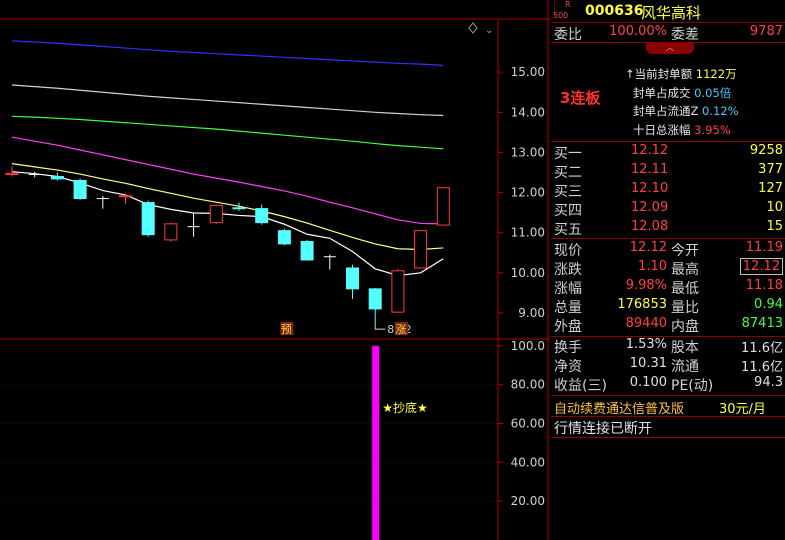 Image resolution: width=785 pixels, height=540 pixels. What do you see at coordinates (528, 72) in the screenshot?
I see `y-tick-label: 15.00` at bounding box center [528, 72].